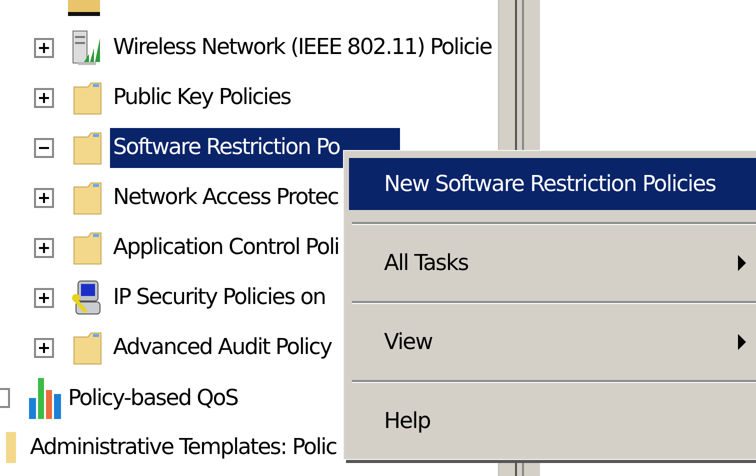 The height and width of the screenshot is (476, 756). What do you see at coordinates (552, 263) in the screenshot?
I see `menu-item: All Tasks` at bounding box center [552, 263].